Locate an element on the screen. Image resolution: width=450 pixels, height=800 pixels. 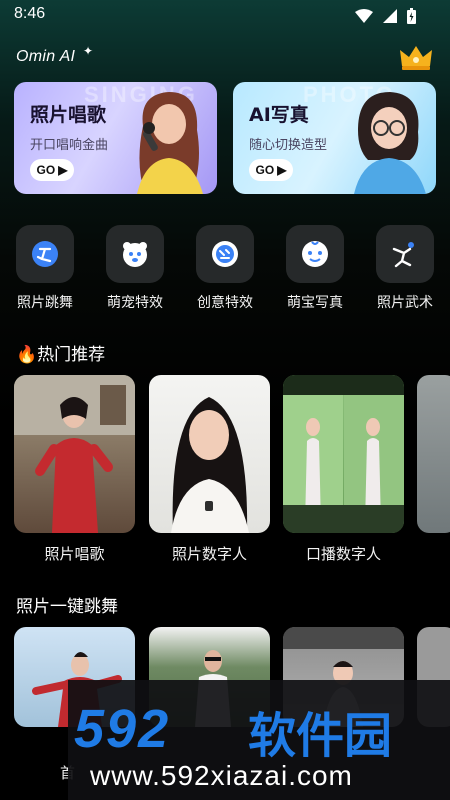
crown-icon is located at coordinates (416, 57).